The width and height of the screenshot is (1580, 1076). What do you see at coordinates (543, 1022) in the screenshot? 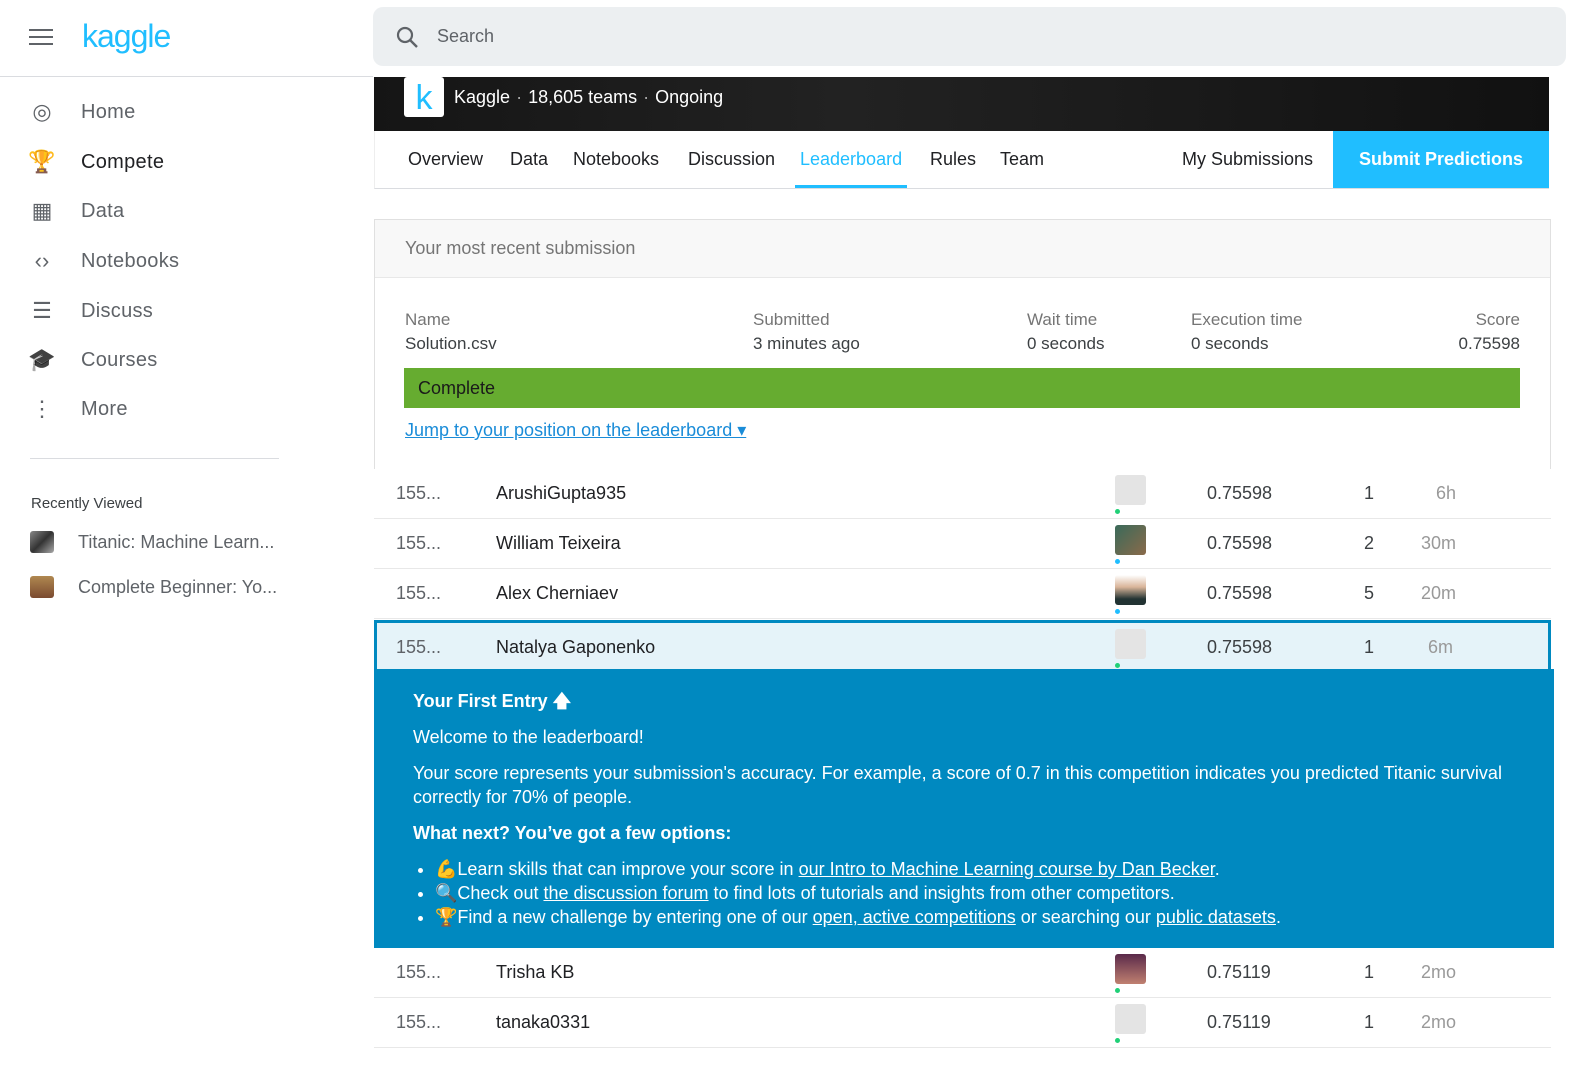
I see `team-name: tanaka0331` at bounding box center [543, 1022].